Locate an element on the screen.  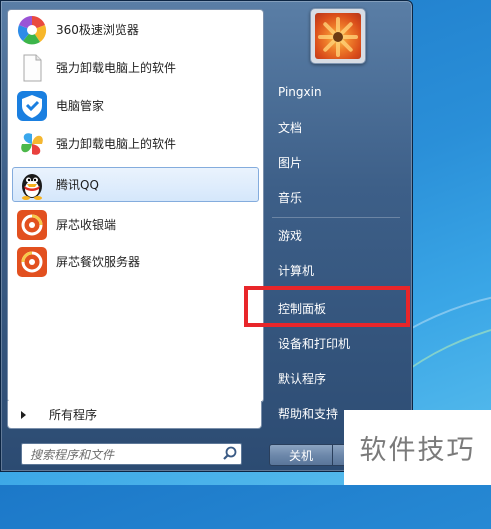
program-item-360-browser: 360极速浏览器 is located at coordinates (135, 29).